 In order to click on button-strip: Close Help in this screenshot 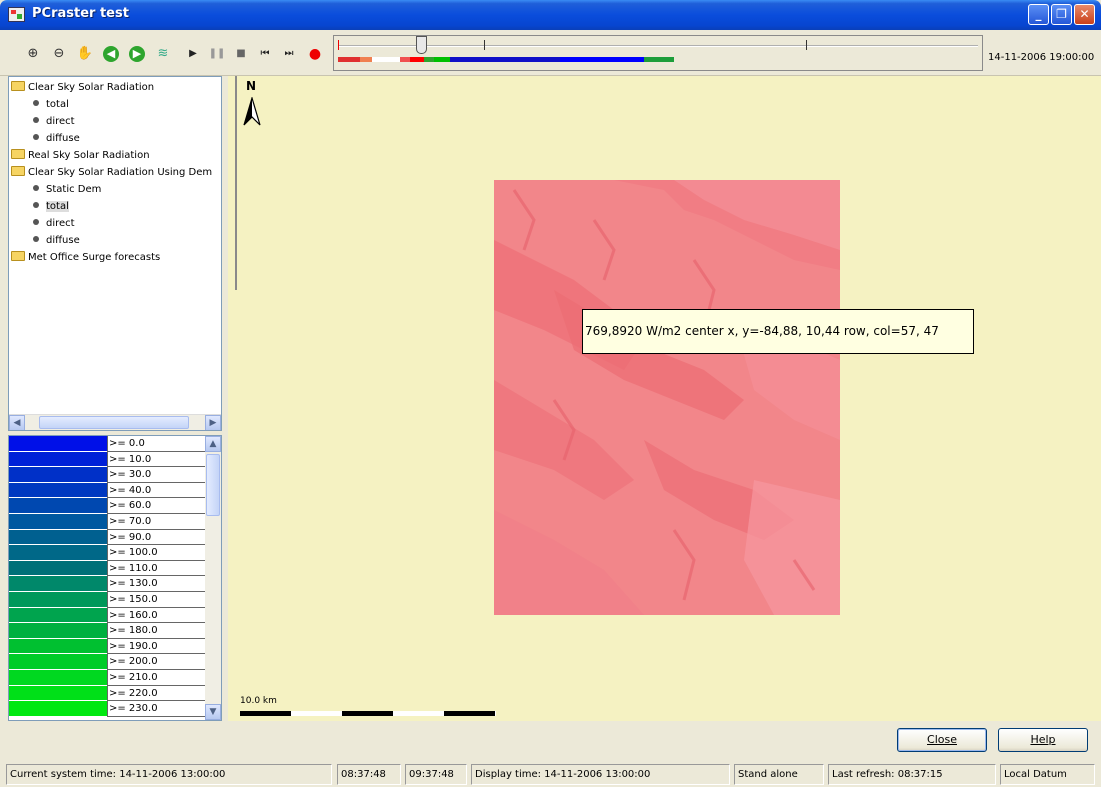, I will do `click(550, 740)`.